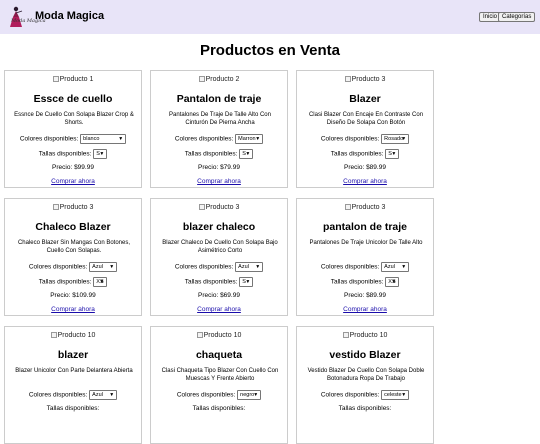  I want to click on product-image: Producto 2, so click(219, 79).